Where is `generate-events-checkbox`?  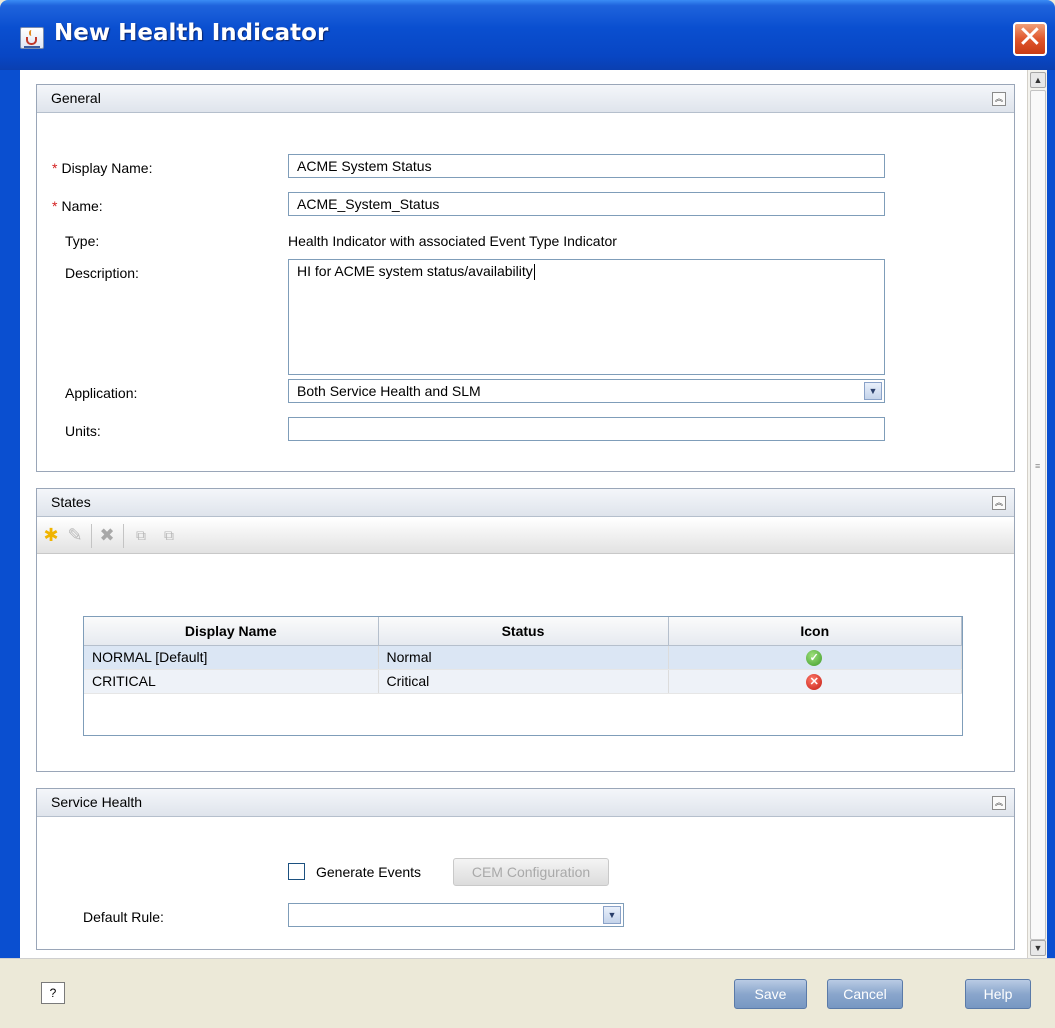 generate-events-checkbox is located at coordinates (296, 871).